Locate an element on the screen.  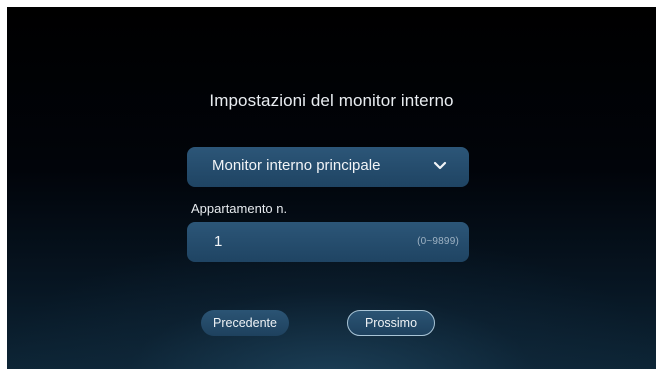
page-title: Impostazioni del monitor interno is located at coordinates (331, 100).